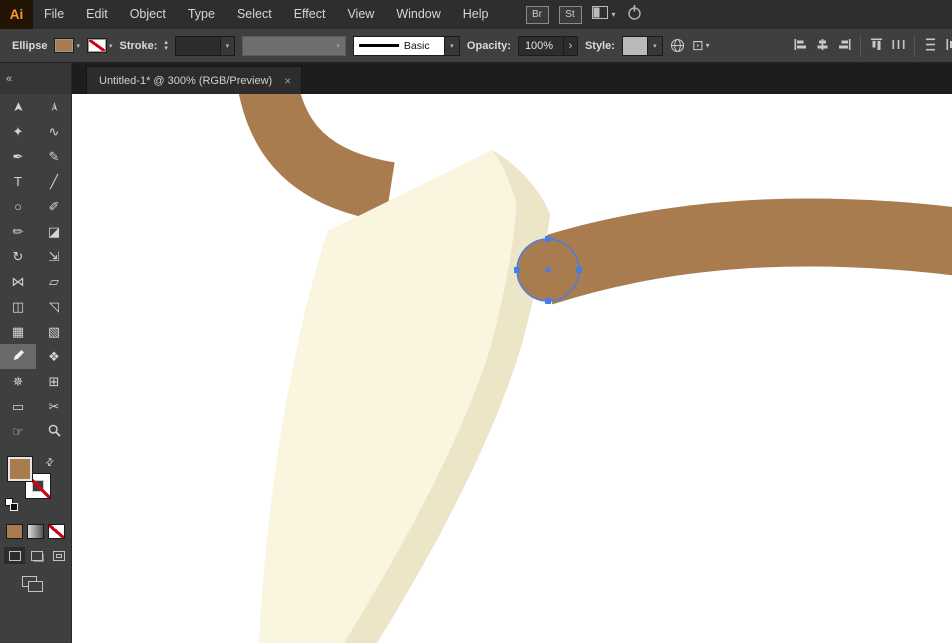  What do you see at coordinates (54, 231) in the screenshot?
I see `eraser-tool: ◪` at bounding box center [54, 231].